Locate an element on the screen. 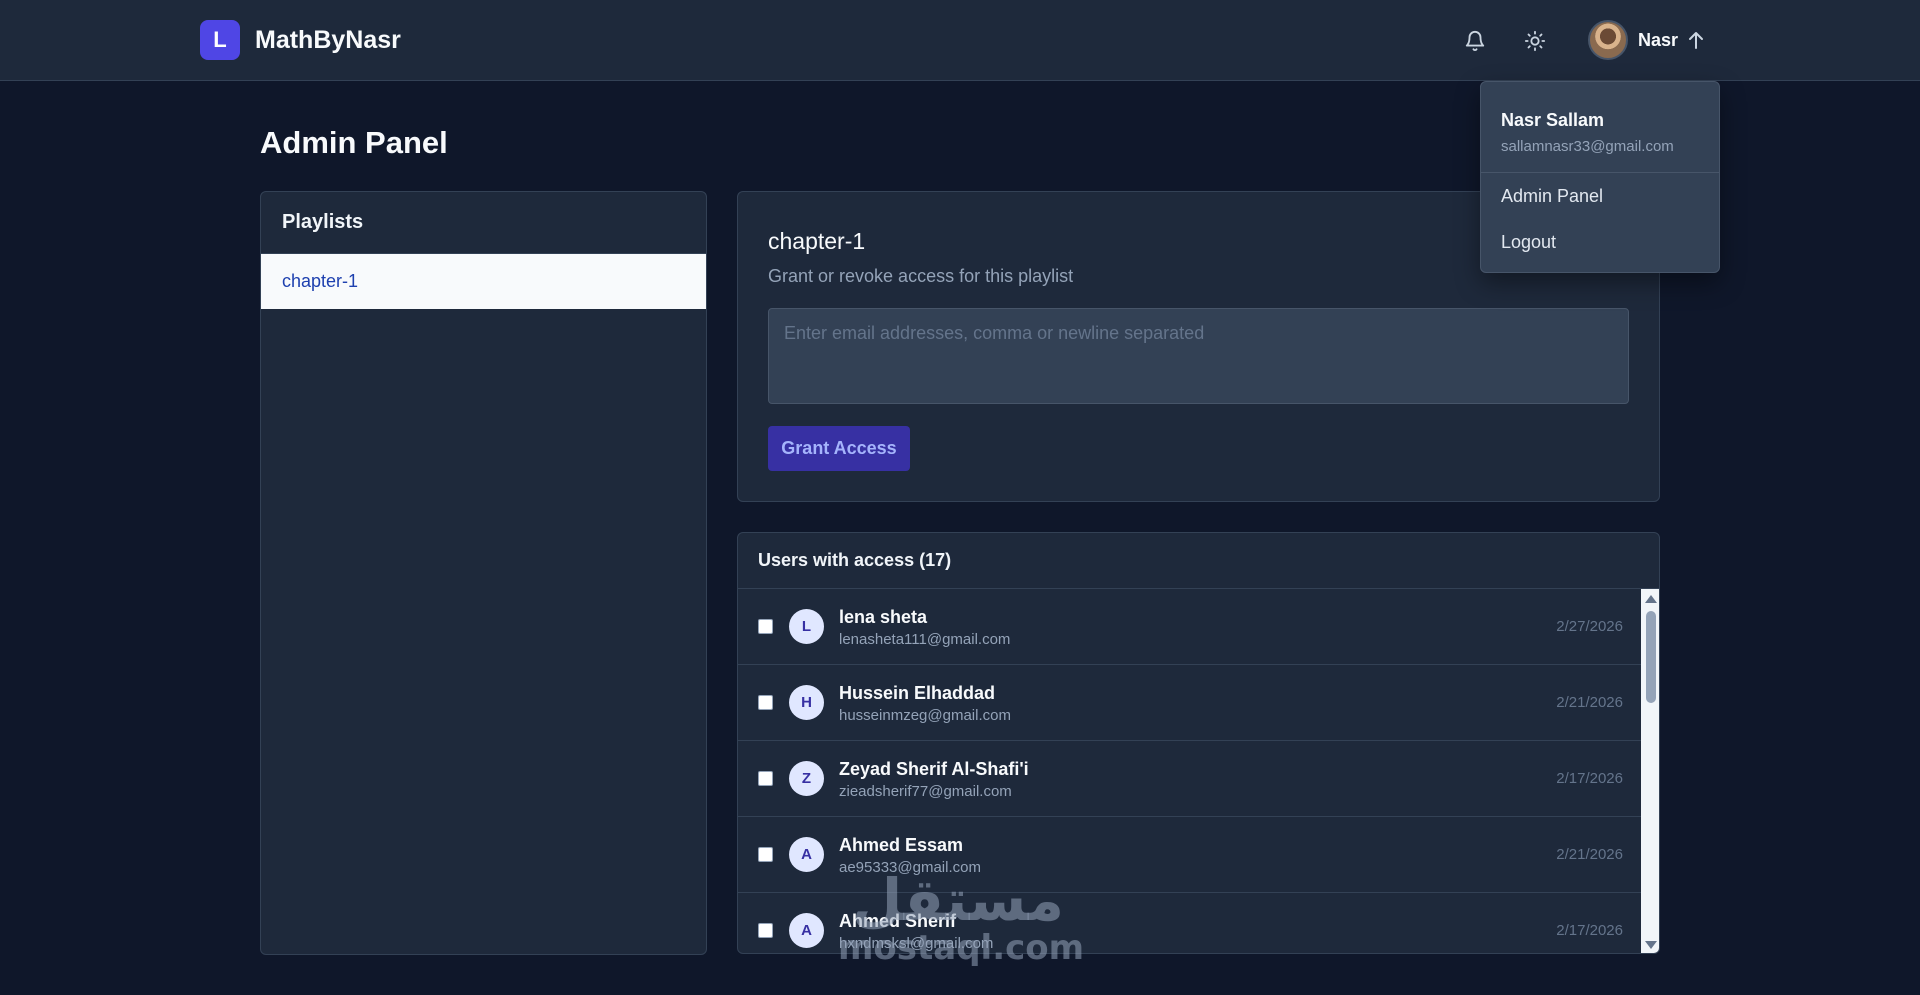  chevron-up-icon is located at coordinates (1696, 40).